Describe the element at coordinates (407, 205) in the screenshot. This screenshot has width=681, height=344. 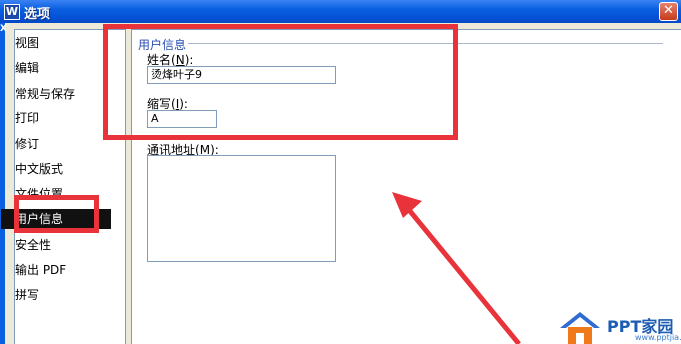
I see `arrow-head` at that location.